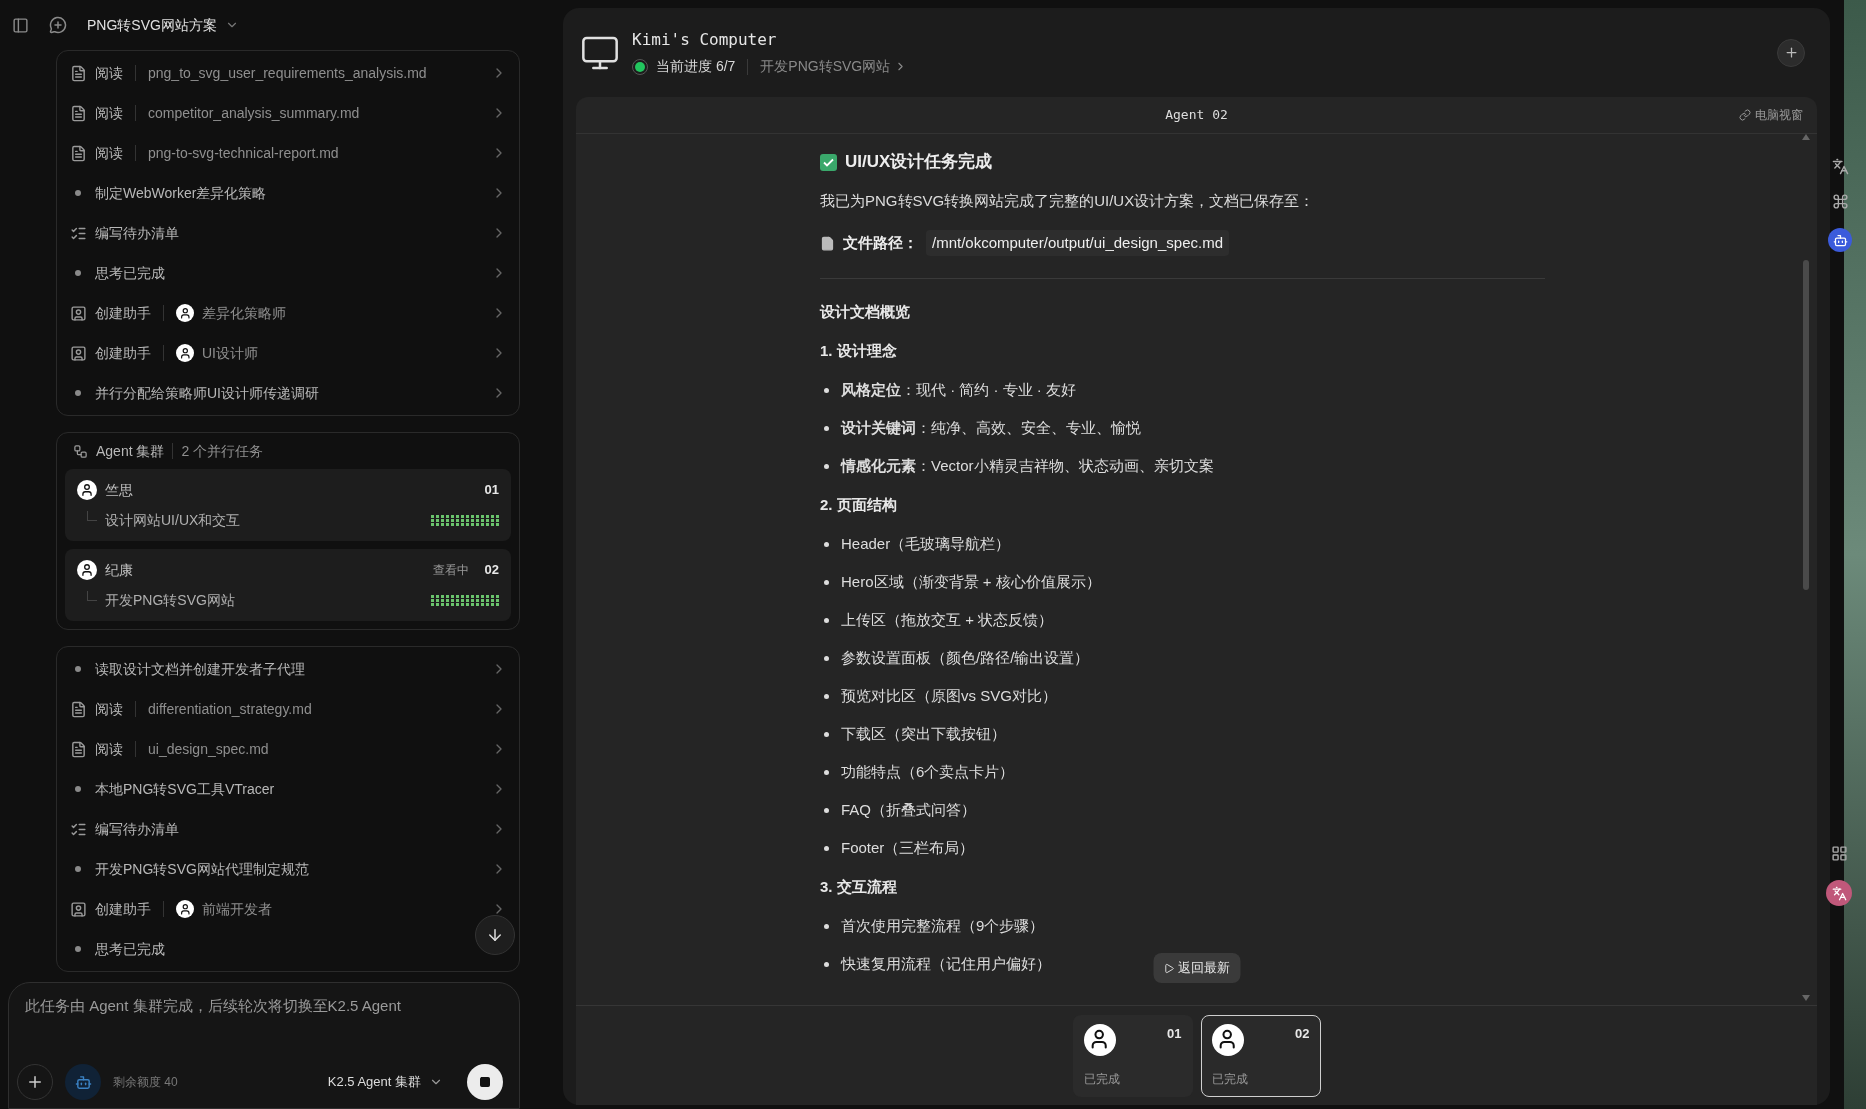  I want to click on stop-icon, so click(485, 1082).